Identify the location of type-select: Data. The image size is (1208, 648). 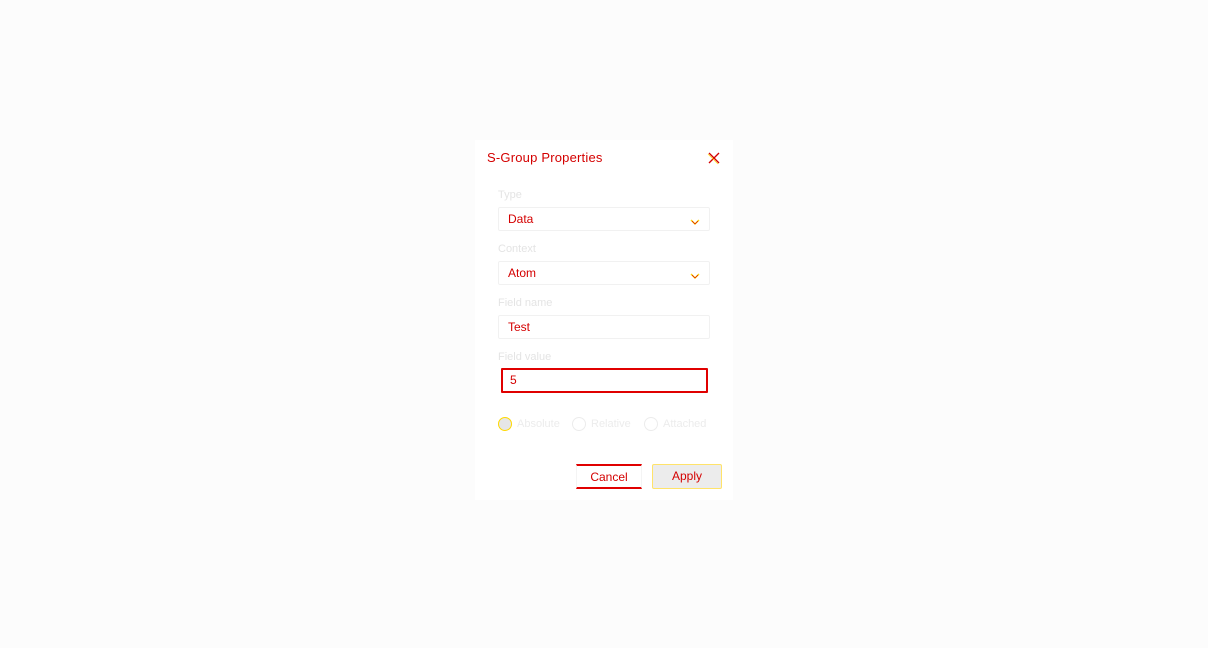
(604, 219).